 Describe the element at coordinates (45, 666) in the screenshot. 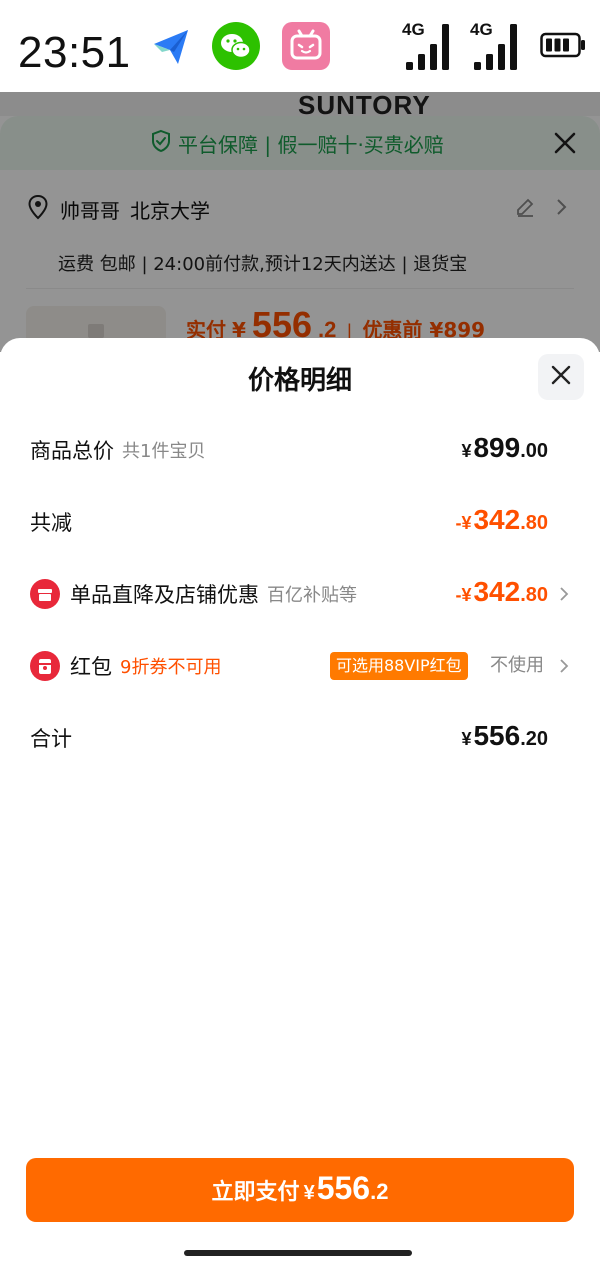

I see `red-packet-icon` at that location.